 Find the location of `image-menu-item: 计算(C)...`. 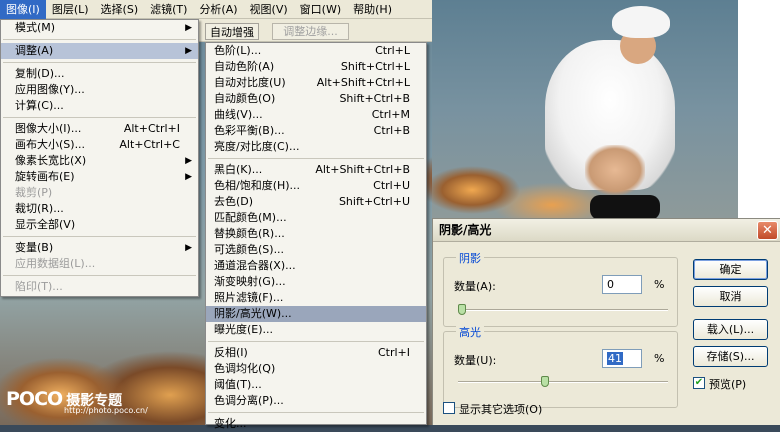

image-menu-item: 计算(C)... is located at coordinates (99, 106).